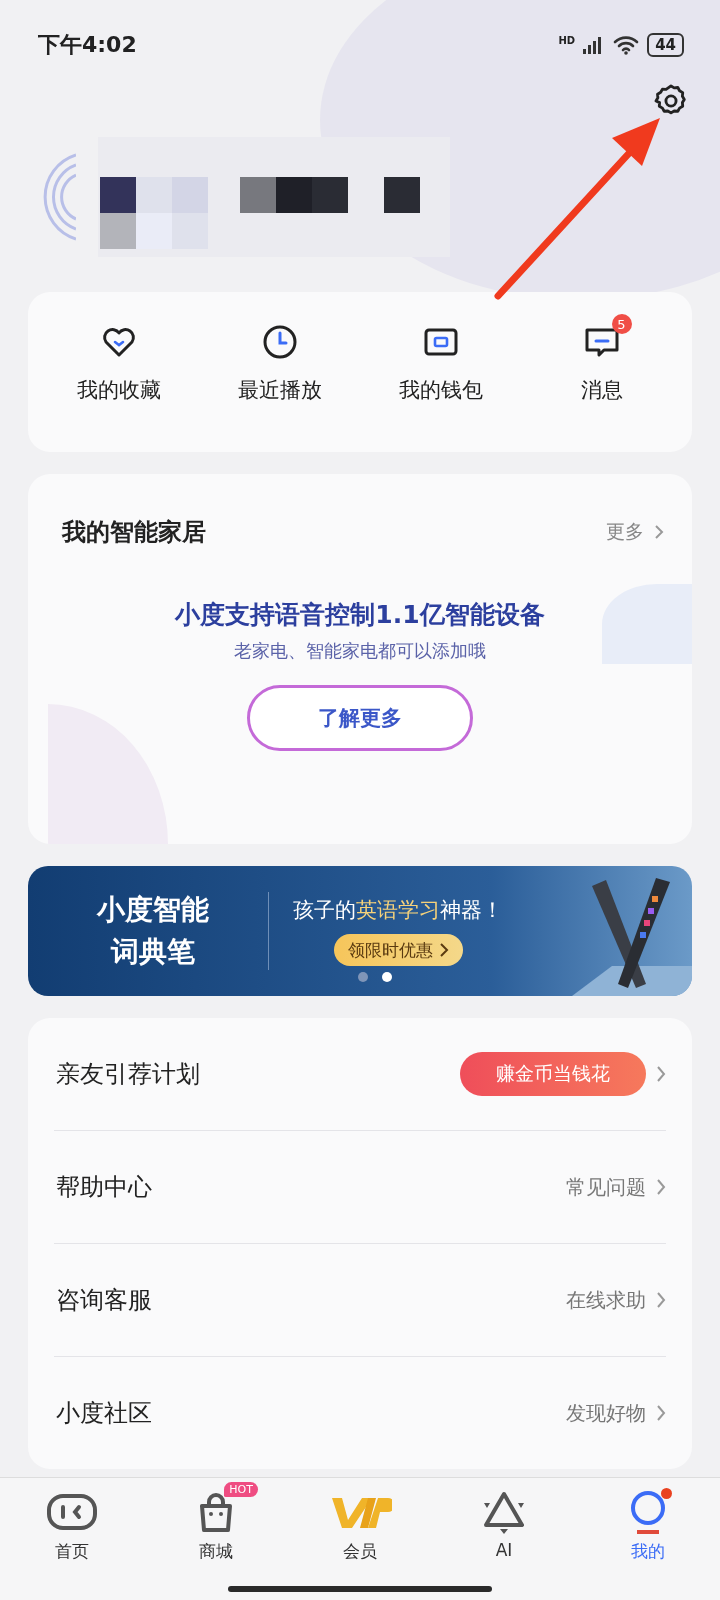  What do you see at coordinates (360, 931) in the screenshot?
I see `promo-banner: 小度智能 词典笔 孩子的英语学习神器！ 领限时优惠` at bounding box center [360, 931].